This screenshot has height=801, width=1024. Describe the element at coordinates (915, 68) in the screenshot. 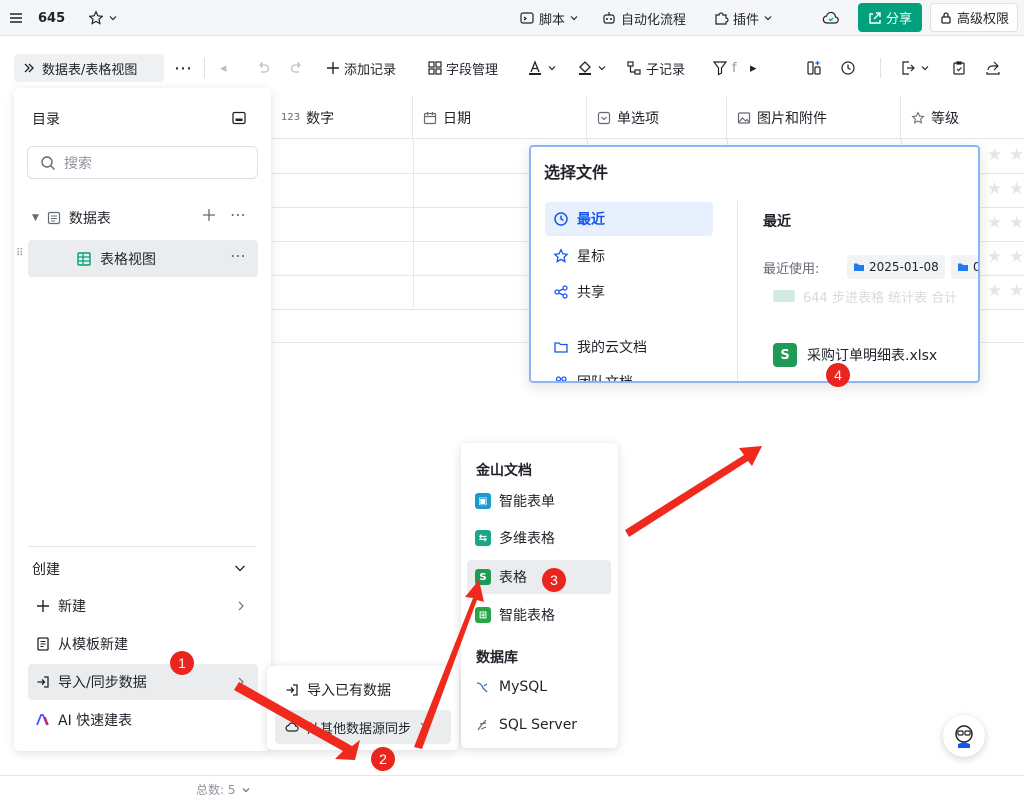

I see `export-button` at that location.